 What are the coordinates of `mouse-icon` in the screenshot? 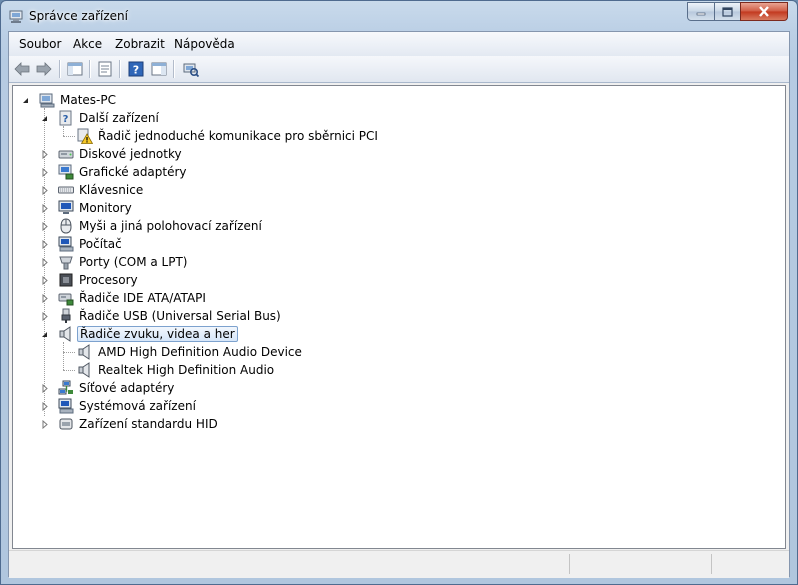 It's located at (66, 226).